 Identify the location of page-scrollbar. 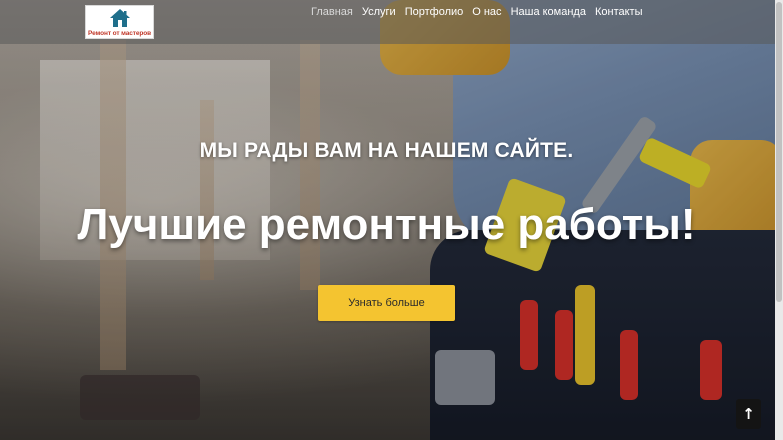
(779, 220).